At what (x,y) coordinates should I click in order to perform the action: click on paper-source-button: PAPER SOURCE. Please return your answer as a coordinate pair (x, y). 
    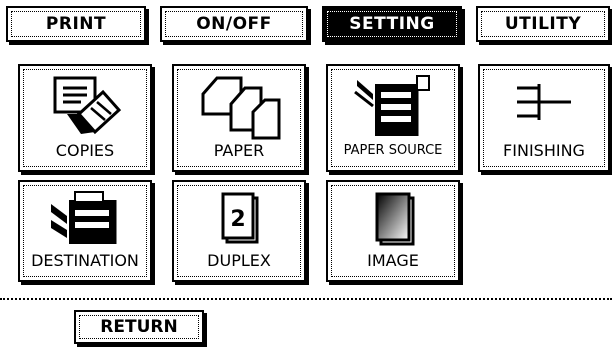
    Looking at the image, I should click on (393, 118).